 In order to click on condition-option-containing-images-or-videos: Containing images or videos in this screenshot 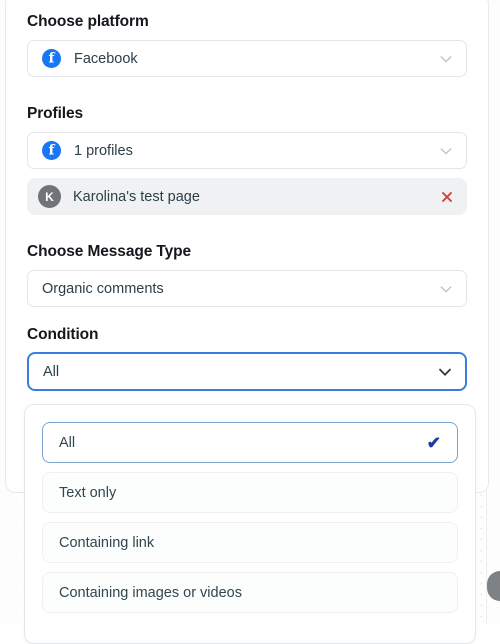, I will do `click(250, 592)`.